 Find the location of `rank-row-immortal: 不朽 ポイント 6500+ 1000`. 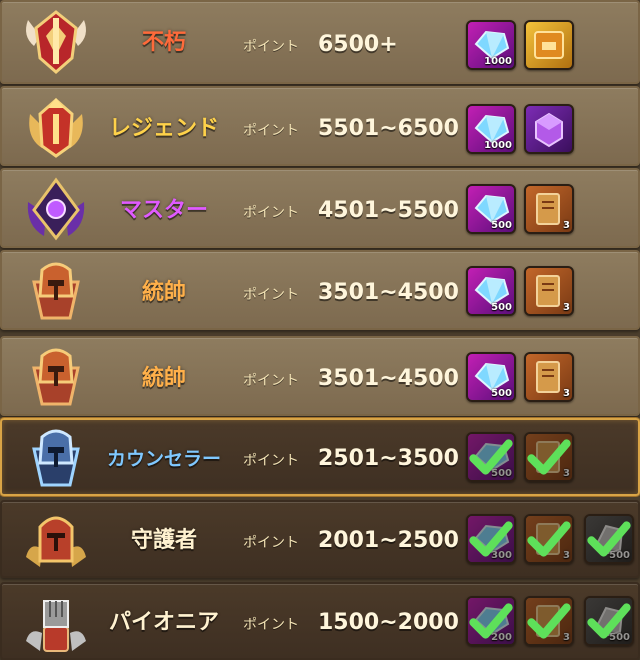

rank-row-immortal: 不朽 ポイント 6500+ 1000 is located at coordinates (320, 42).